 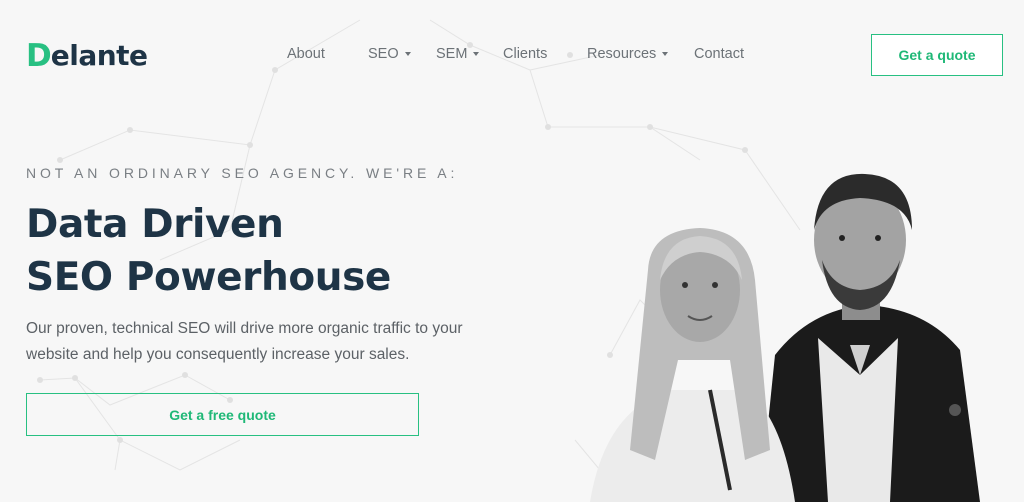 I want to click on nav-item-about: About, so click(x=306, y=54).